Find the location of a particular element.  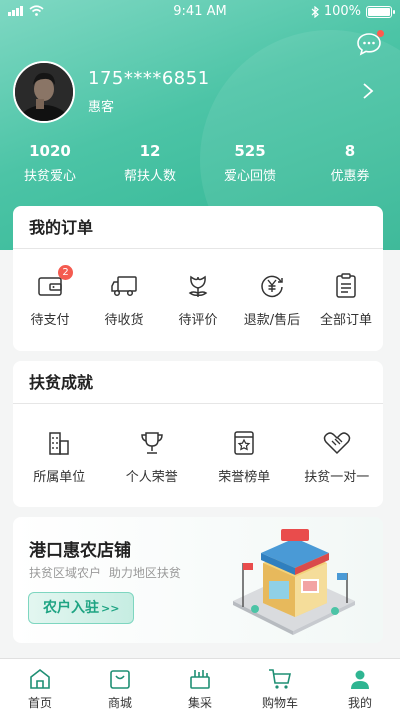

shop-subtitle: 扶贫区域农户 助力地区扶贫 is located at coordinates (105, 573).